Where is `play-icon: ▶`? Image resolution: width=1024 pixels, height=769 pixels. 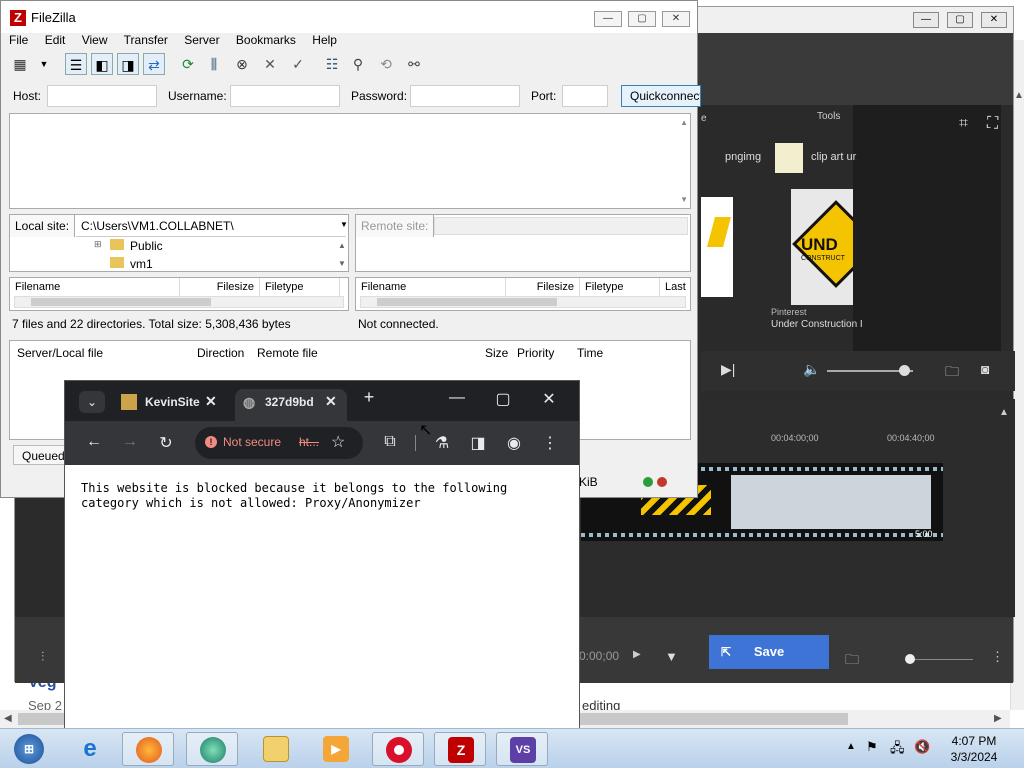 play-icon: ▶ is located at coordinates (637, 654).